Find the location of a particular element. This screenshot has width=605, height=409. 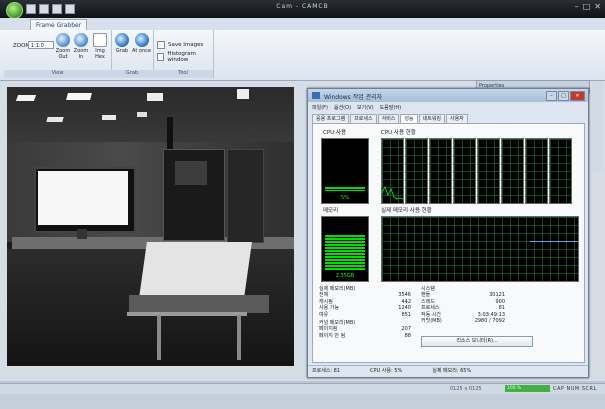

print-icon is located at coordinates (70, 9).